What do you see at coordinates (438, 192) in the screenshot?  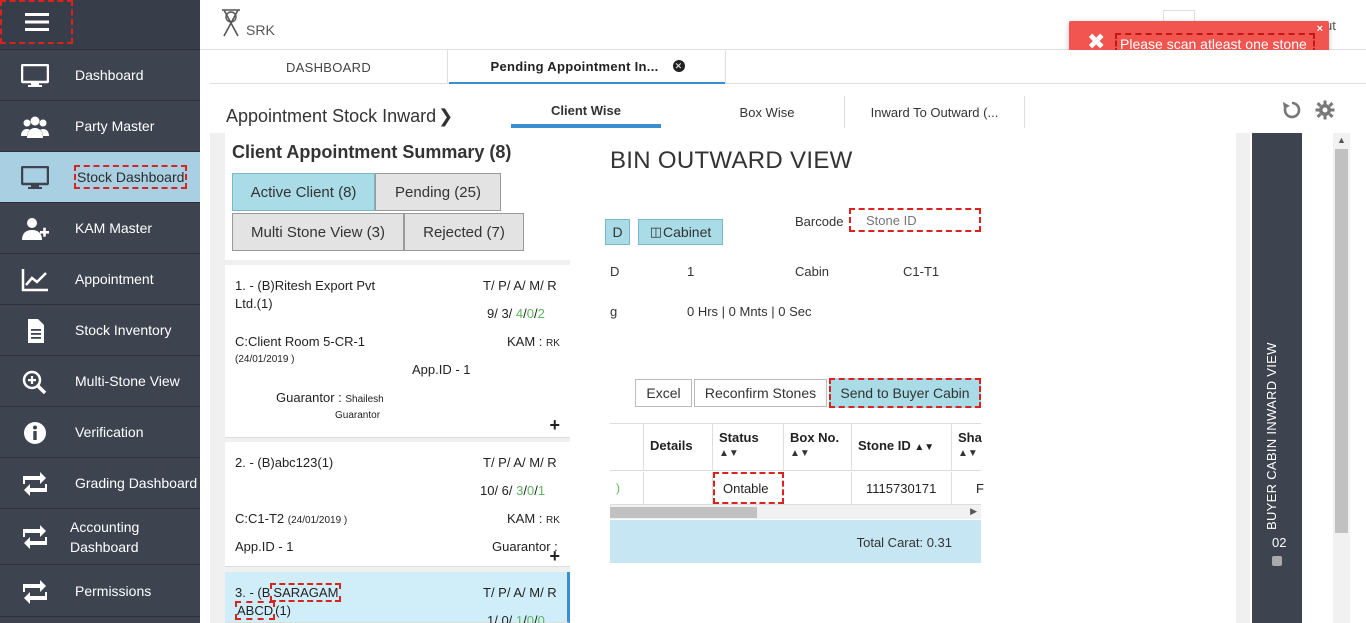 I see `filter-pending-button: Pending (25)` at bounding box center [438, 192].